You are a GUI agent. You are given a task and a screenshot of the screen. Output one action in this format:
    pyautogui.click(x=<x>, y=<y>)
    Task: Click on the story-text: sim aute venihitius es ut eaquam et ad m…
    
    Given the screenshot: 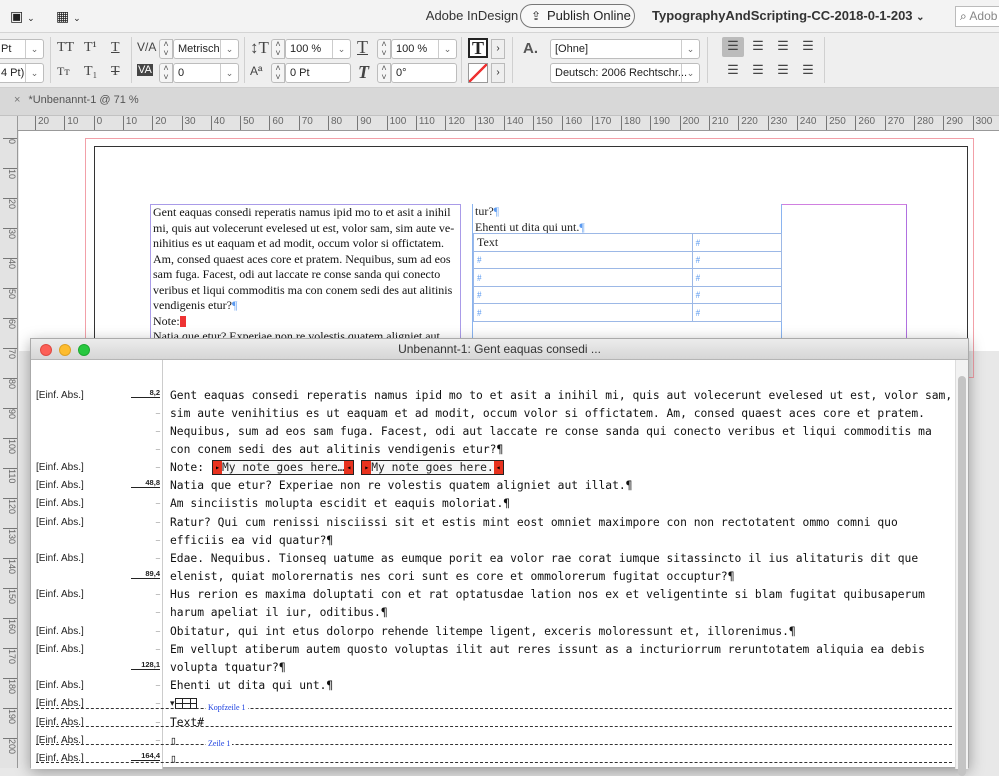 What is the action you would take?
    pyautogui.click(x=547, y=413)
    